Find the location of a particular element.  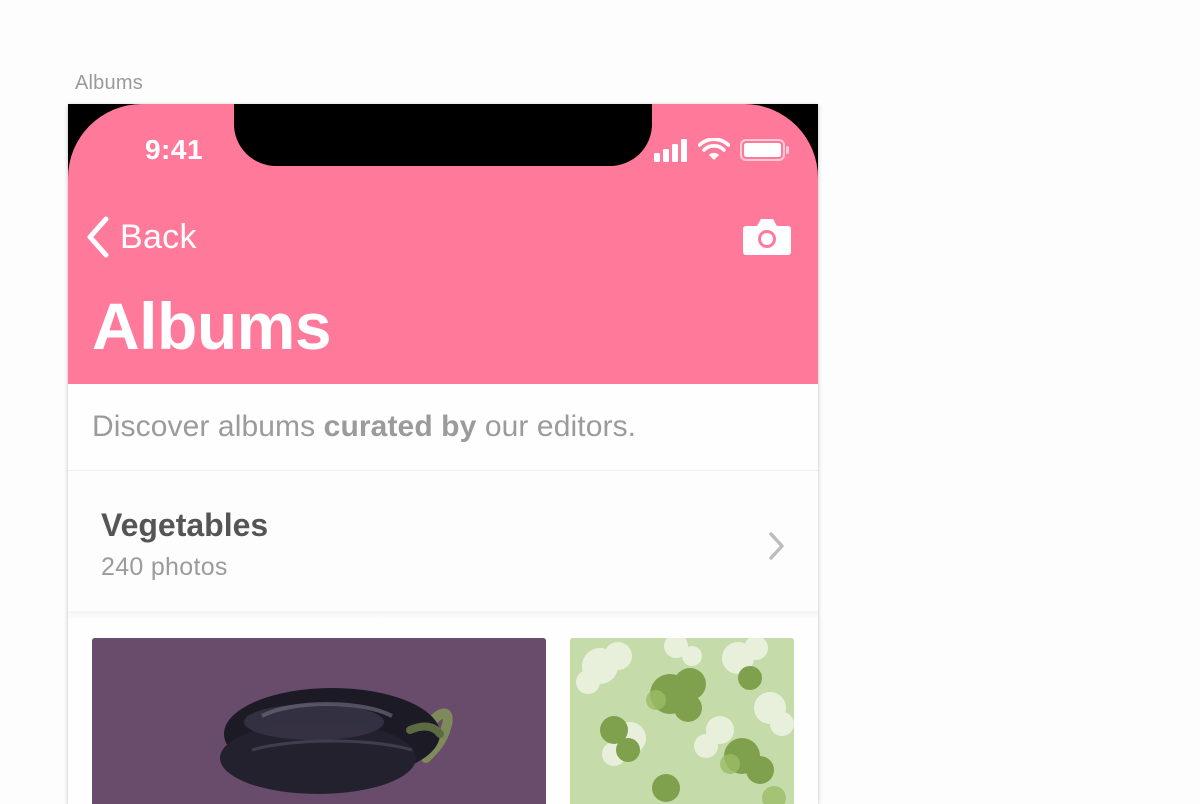

status-time: 9:41 is located at coordinates (174, 149).